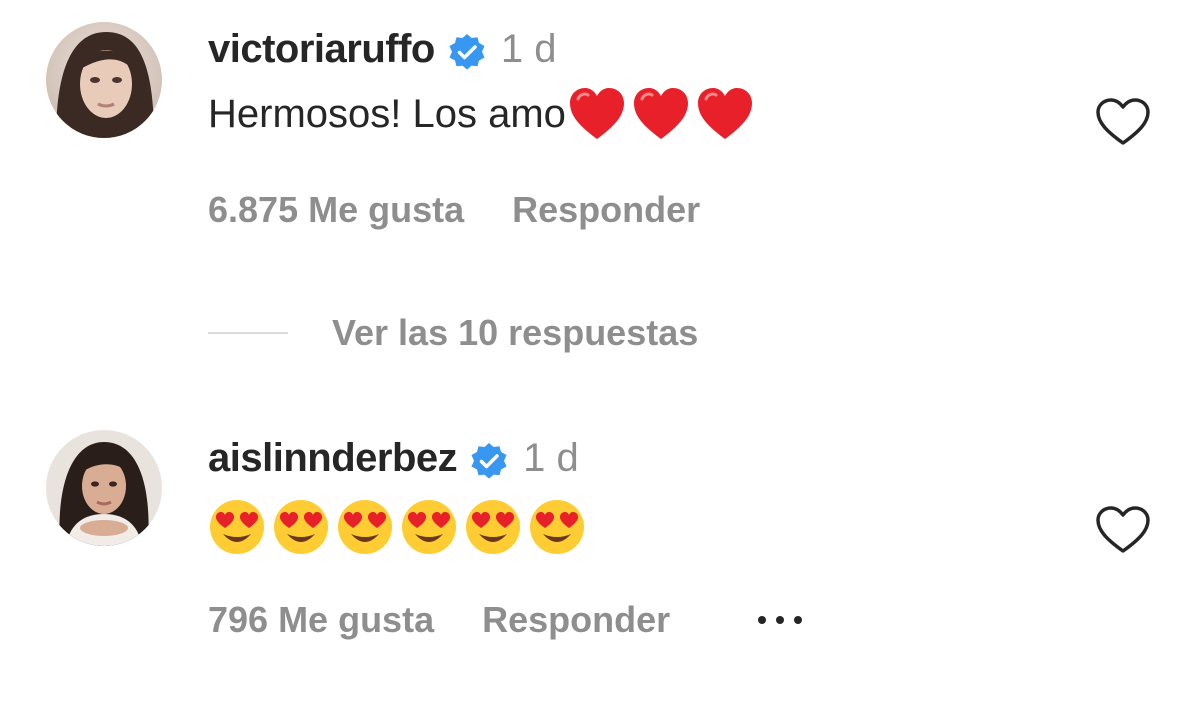 This screenshot has width=1200, height=728. Describe the element at coordinates (515, 332) in the screenshot. I see `view-replies-label: Ver las 10 respuestas` at that location.